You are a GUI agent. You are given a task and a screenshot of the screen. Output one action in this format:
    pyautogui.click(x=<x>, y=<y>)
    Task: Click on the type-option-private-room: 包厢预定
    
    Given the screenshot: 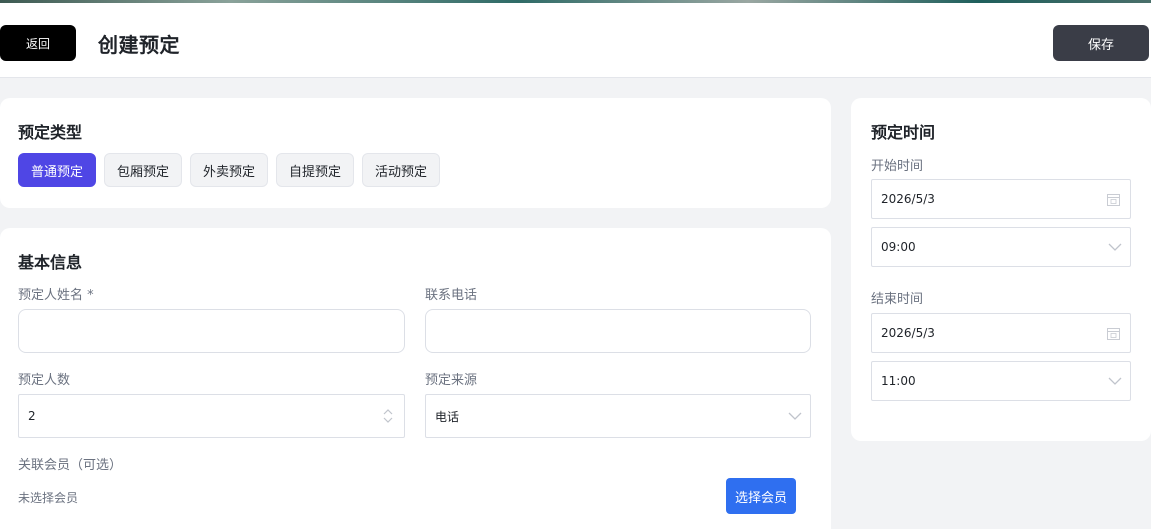 What is the action you would take?
    pyautogui.click(x=143, y=170)
    